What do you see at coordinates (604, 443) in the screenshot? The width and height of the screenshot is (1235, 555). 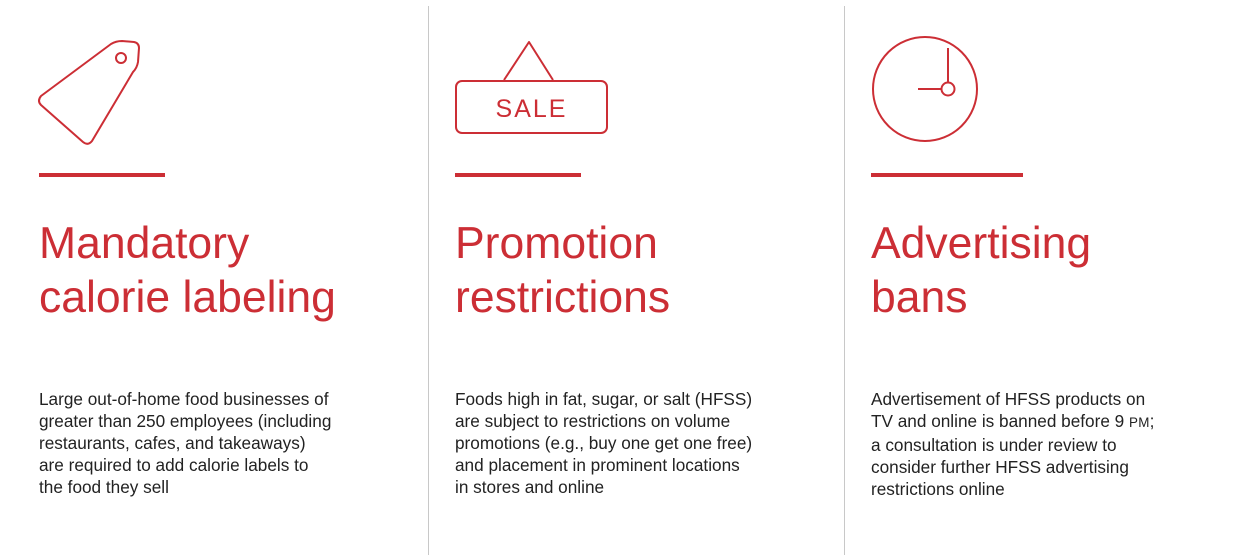 I see `description-line: promotions (e.g., buy one get one free)` at bounding box center [604, 443].